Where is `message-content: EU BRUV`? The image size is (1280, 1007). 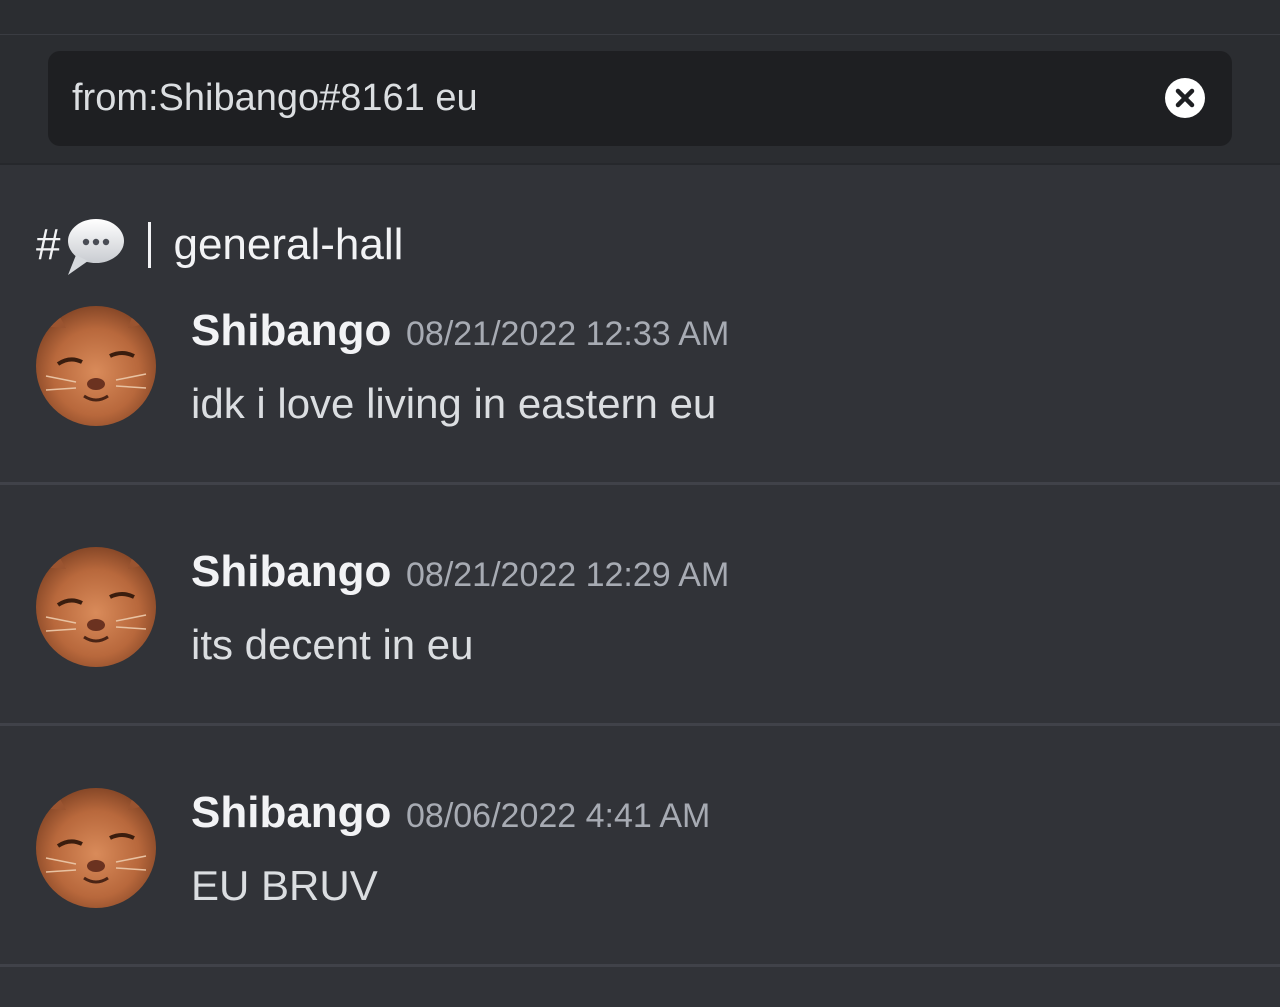 message-content: EU BRUV is located at coordinates (284, 885).